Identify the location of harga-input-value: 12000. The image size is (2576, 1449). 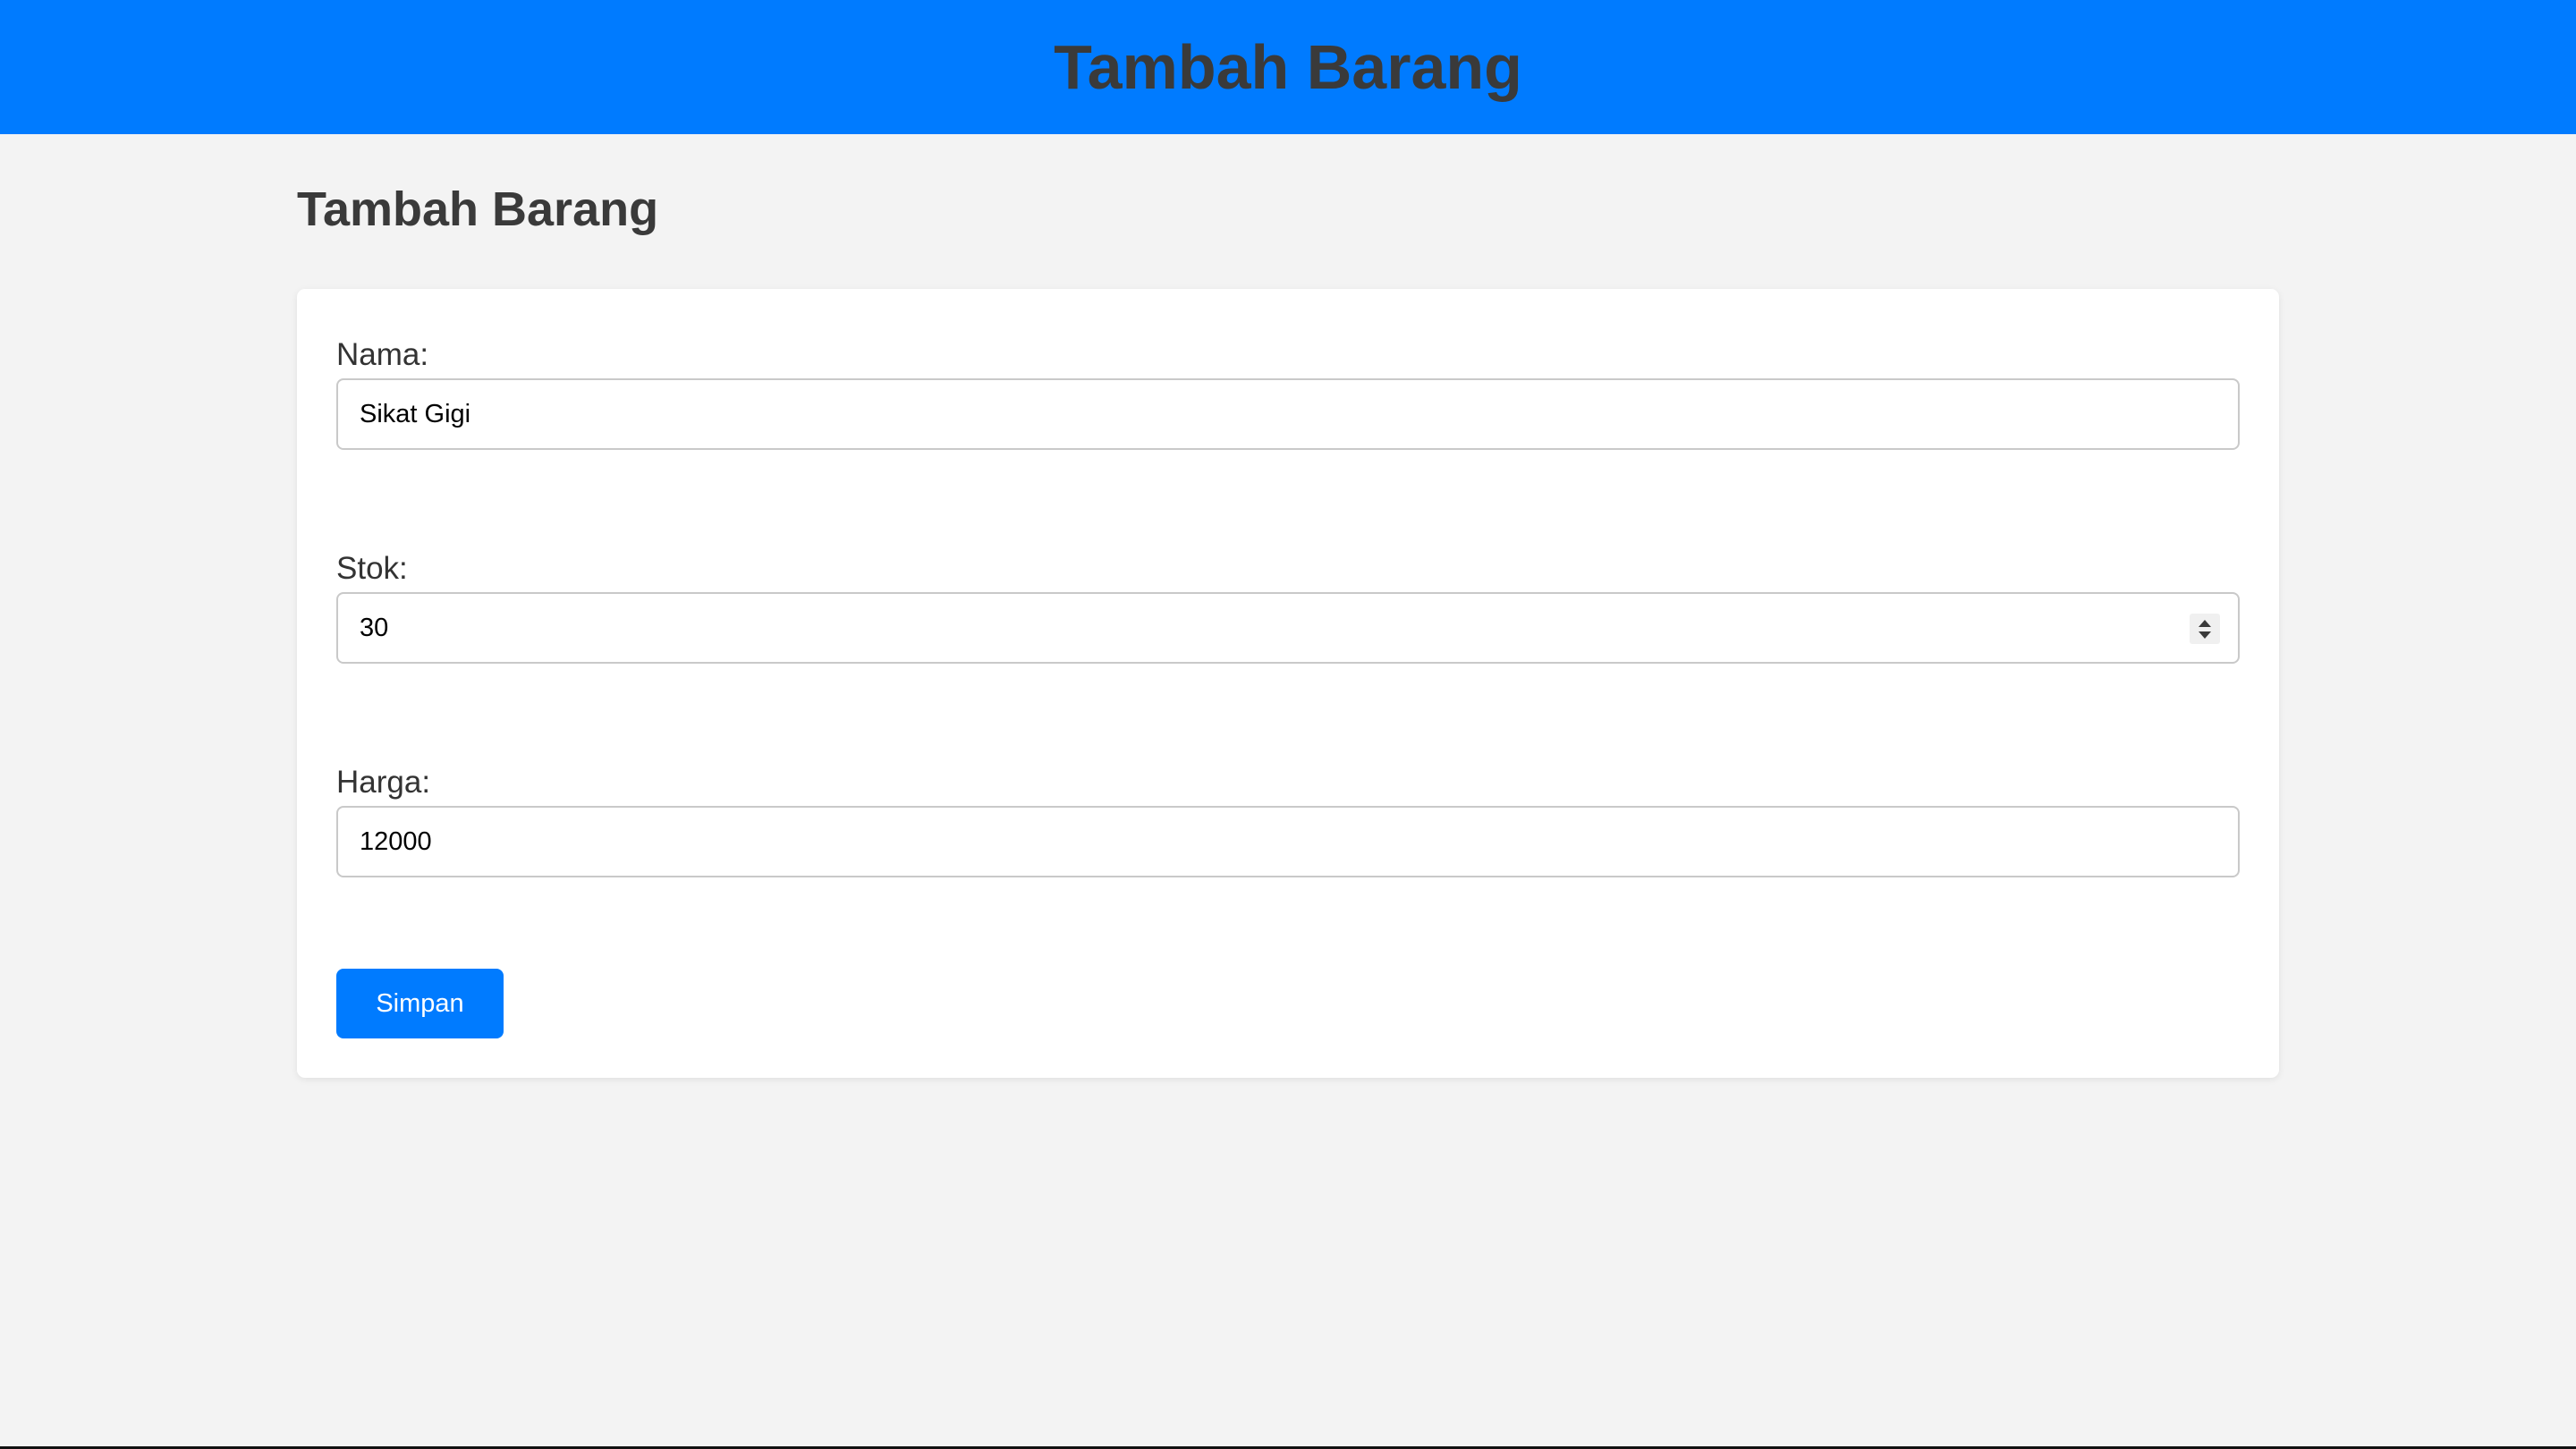
(396, 841).